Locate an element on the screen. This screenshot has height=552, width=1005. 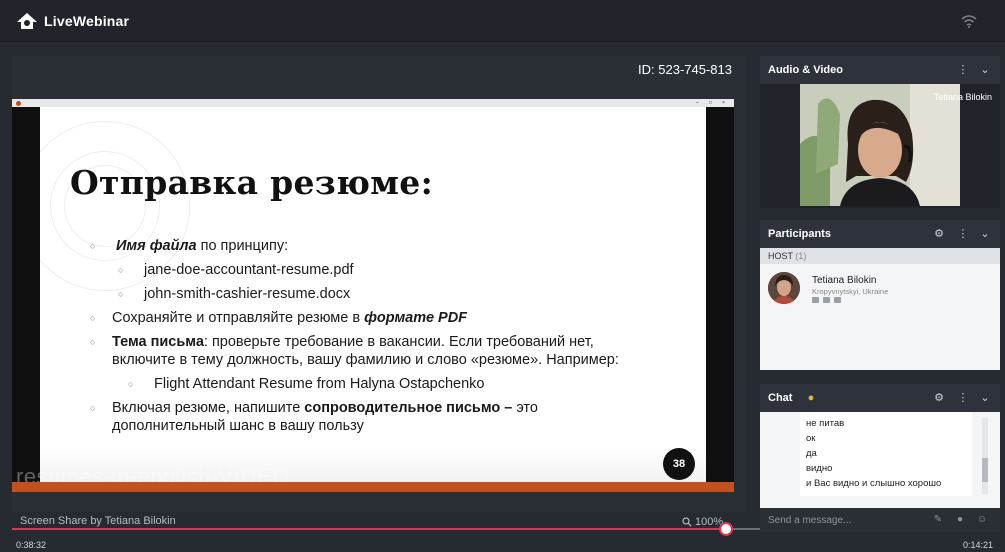
sub-bullet-docx: ○ john-smith-cashier-resume.docx is located at coordinates (234, 294).